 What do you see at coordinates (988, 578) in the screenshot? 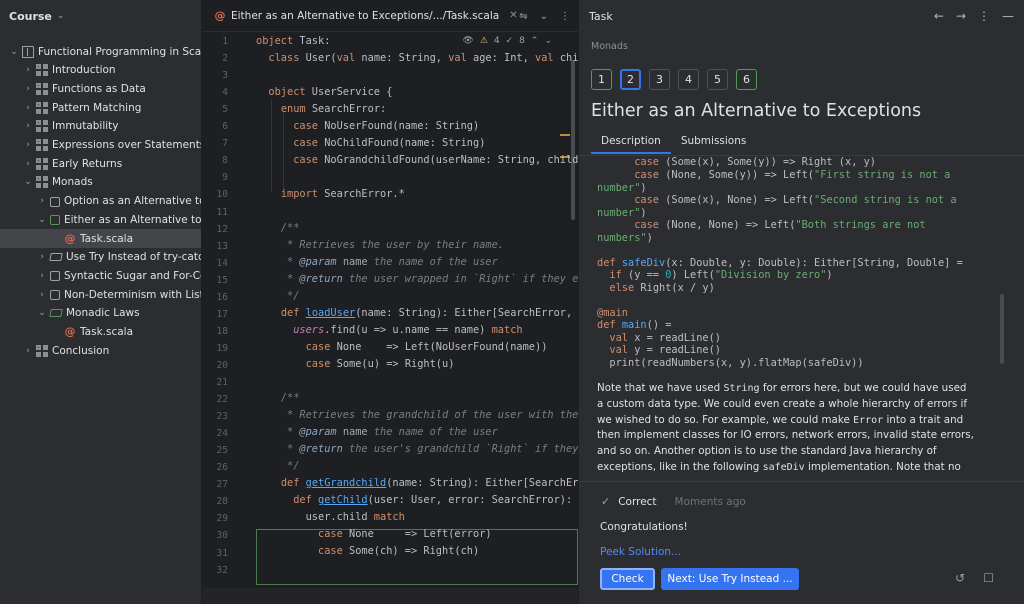
I see `feedback-icon: ☐` at bounding box center [988, 578].